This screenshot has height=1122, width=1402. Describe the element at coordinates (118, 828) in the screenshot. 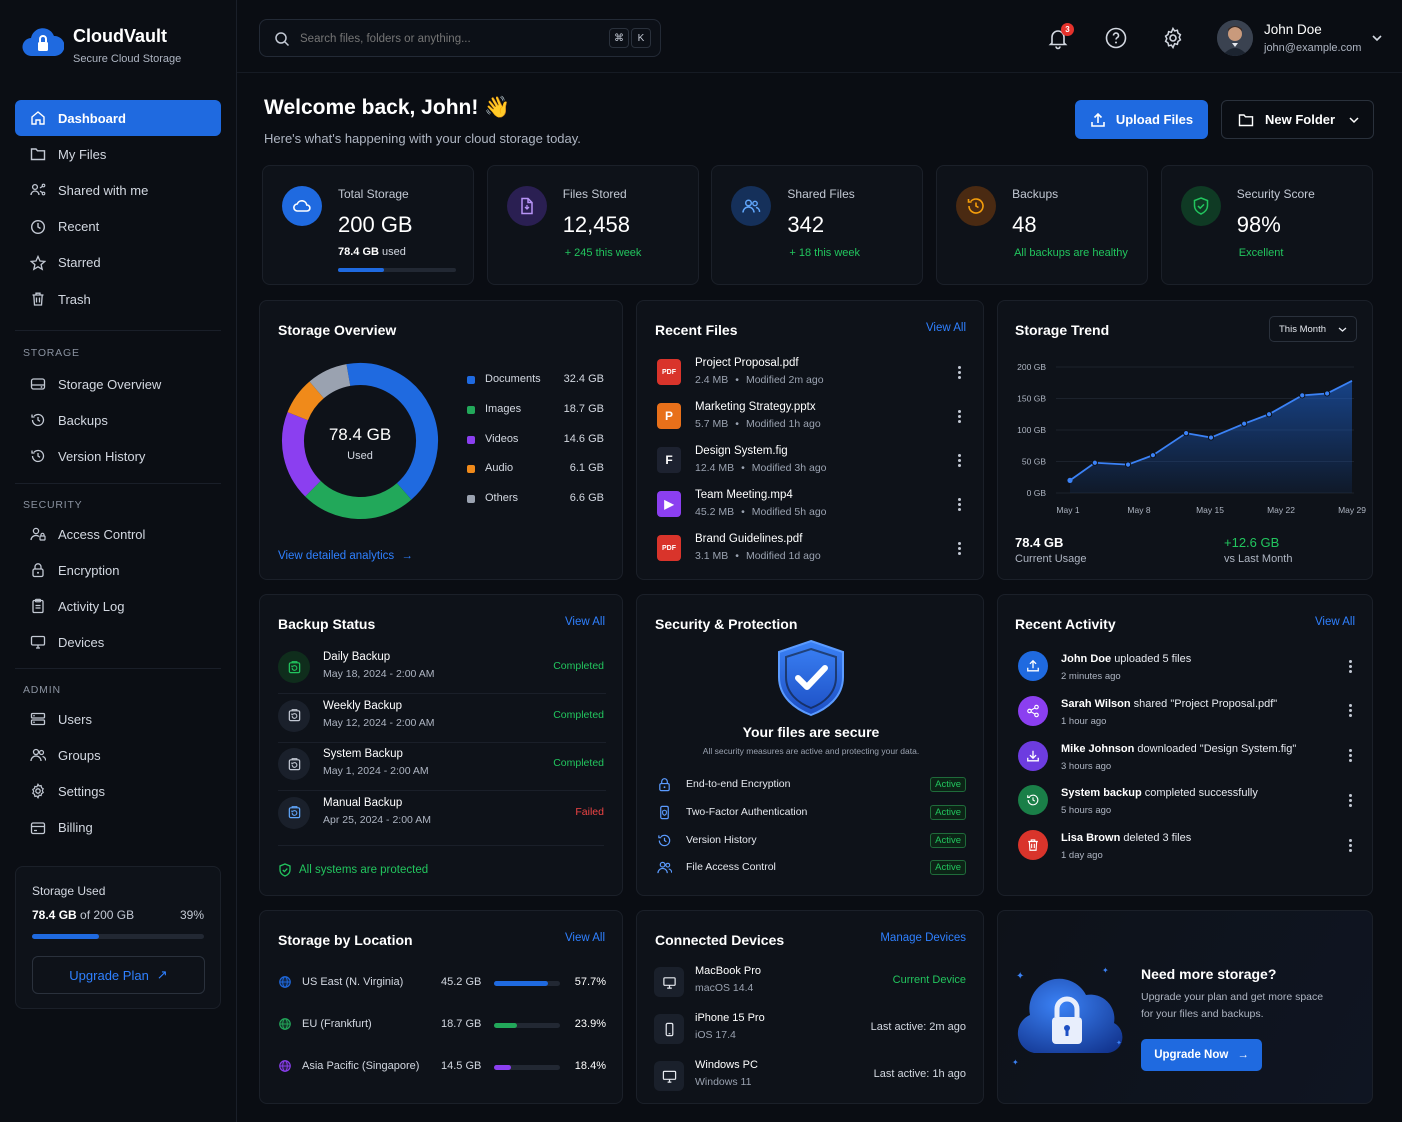

I see `sidebar-item-billing: Billing` at that location.